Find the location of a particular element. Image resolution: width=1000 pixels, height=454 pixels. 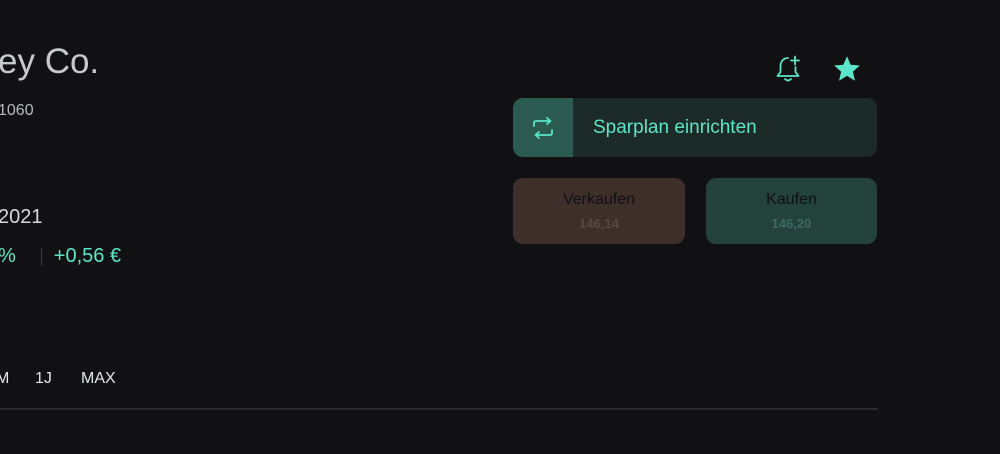

buy-price: 146,20 is located at coordinates (791, 223).